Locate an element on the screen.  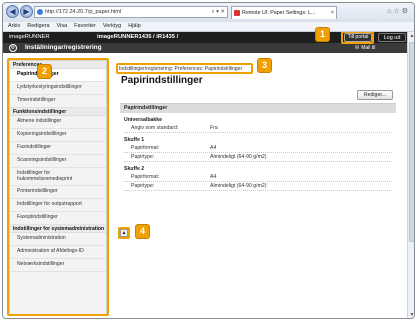
menu-item: Visa is located at coordinates (62, 26).